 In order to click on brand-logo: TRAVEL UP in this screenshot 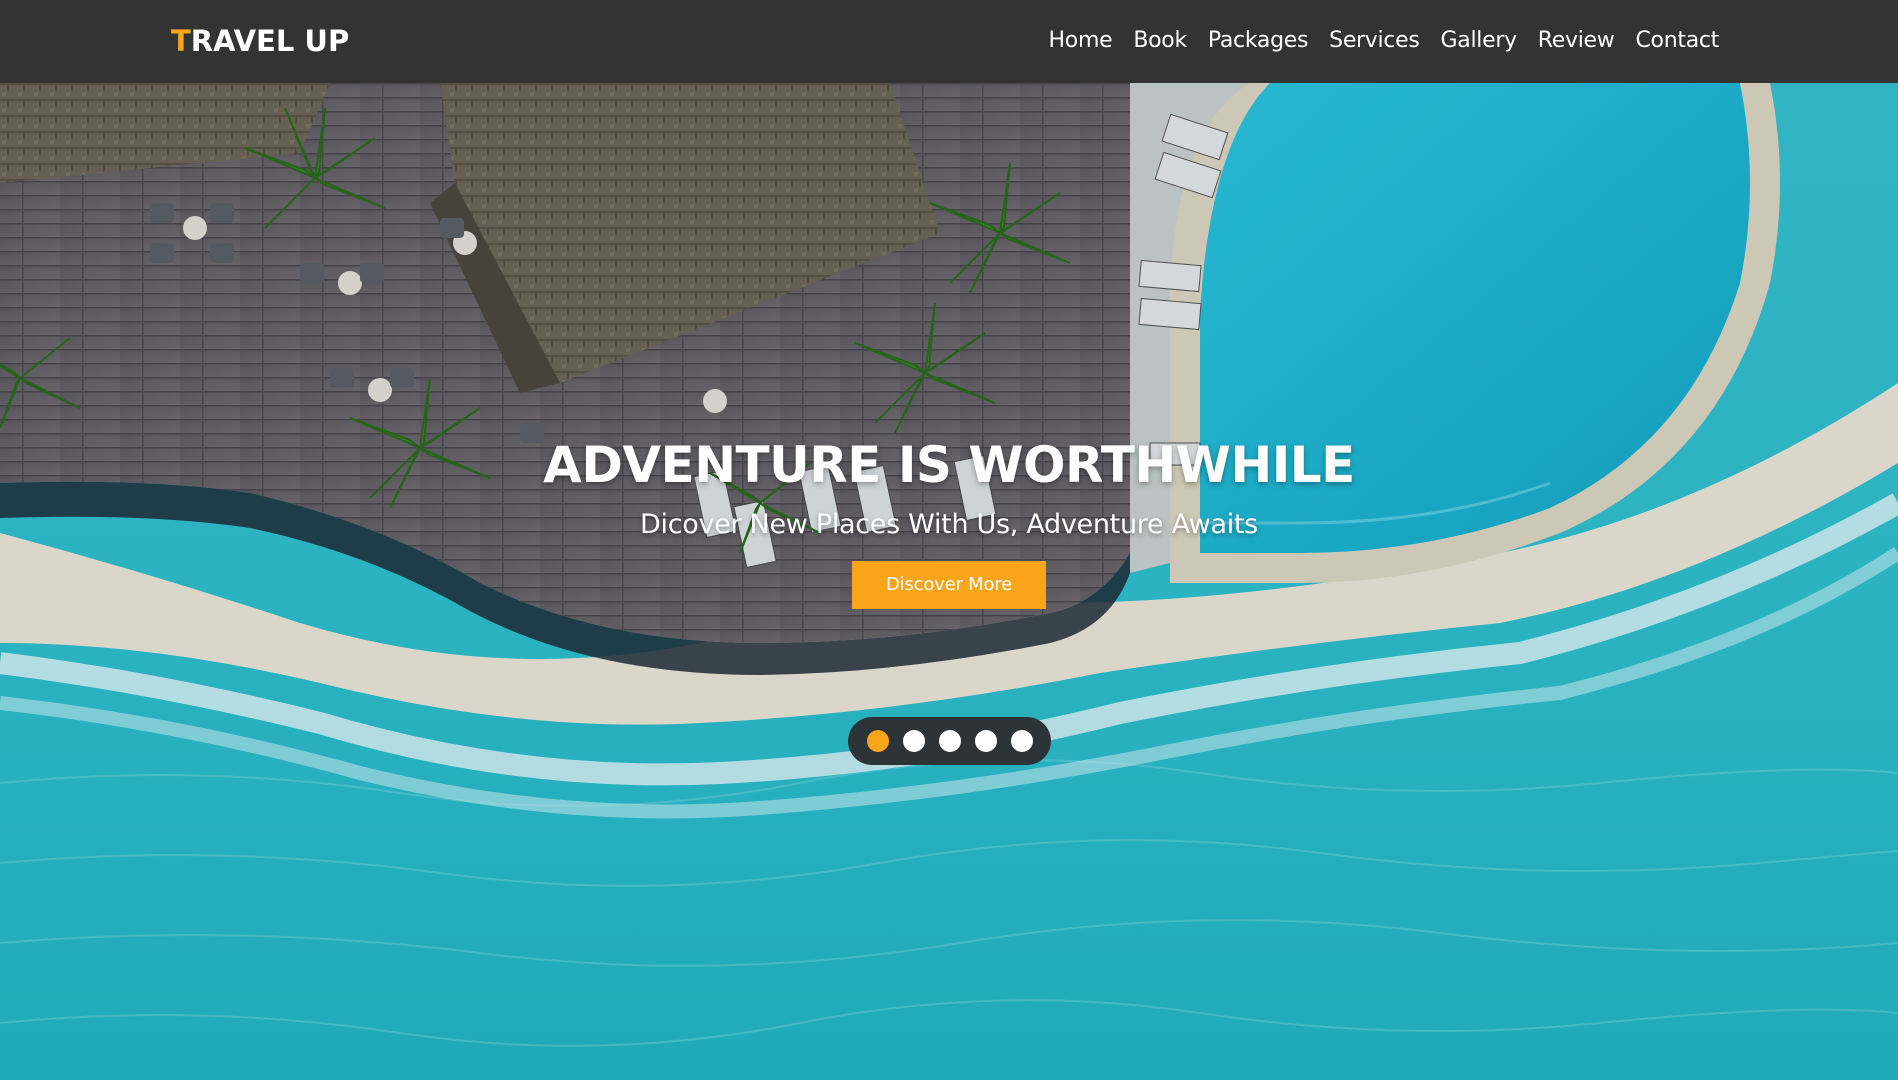, I will do `click(260, 41)`.